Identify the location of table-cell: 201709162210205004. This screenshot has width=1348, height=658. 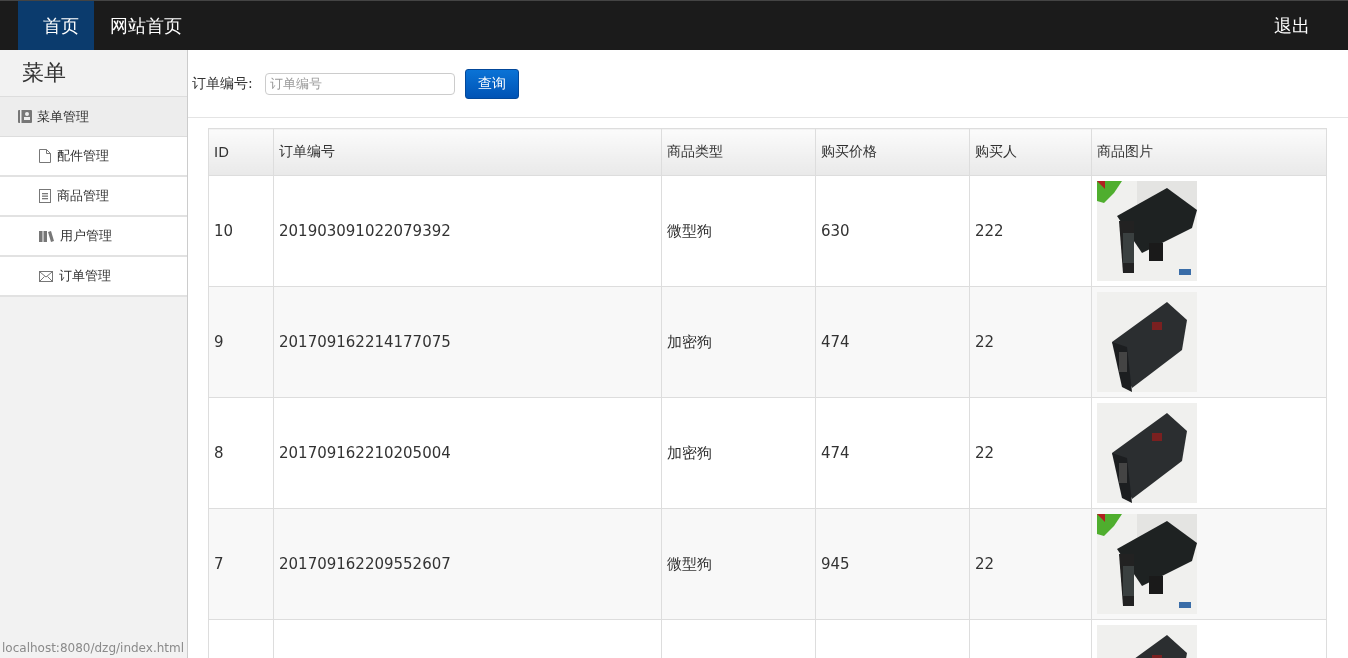
(467, 453).